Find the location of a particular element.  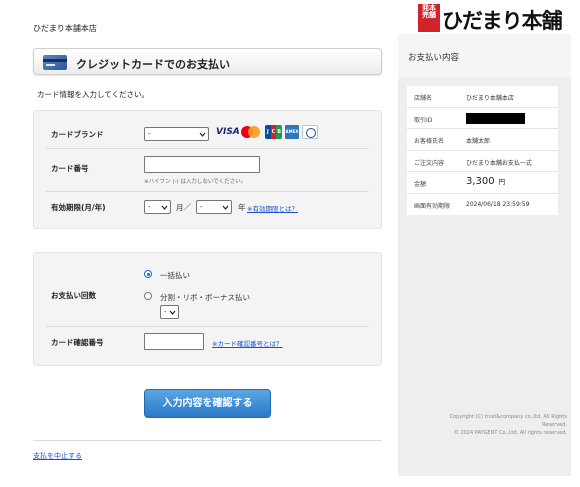

diners-logo-icon is located at coordinates (310, 132).